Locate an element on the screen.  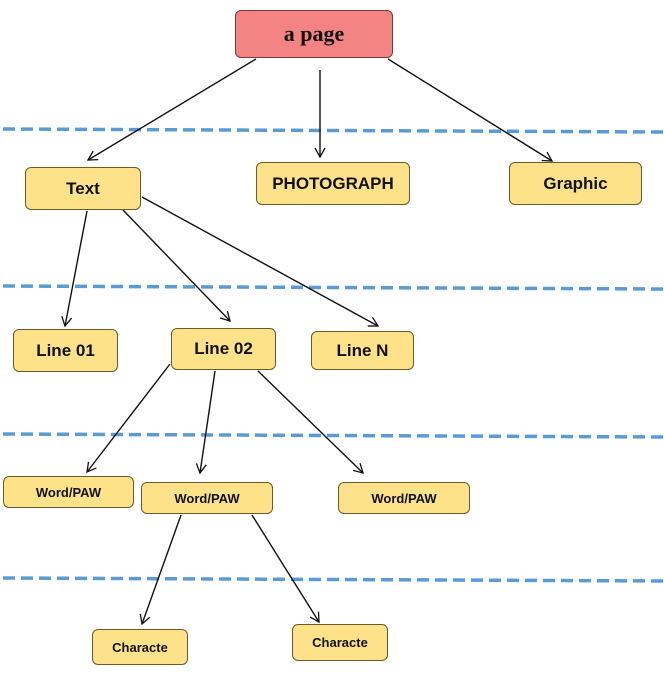
edge-line02-word3 is located at coordinates (310, 422).